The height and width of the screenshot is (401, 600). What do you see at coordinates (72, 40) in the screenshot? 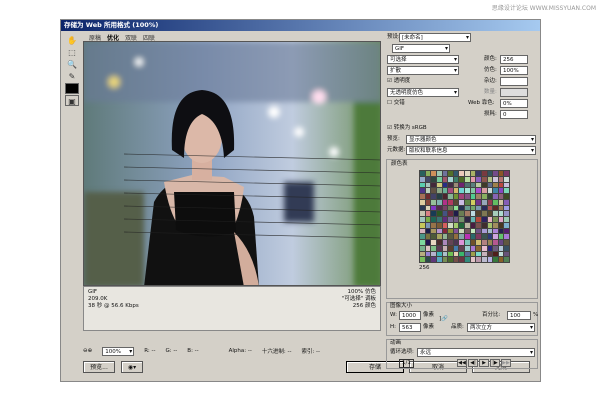
I see `hand-tool-icon: ✋` at bounding box center [72, 40].